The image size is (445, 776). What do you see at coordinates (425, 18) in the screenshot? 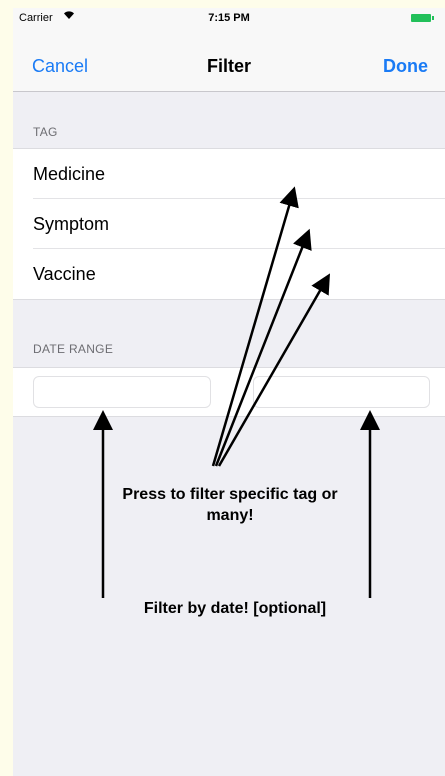
I see `battery-icon` at bounding box center [425, 18].